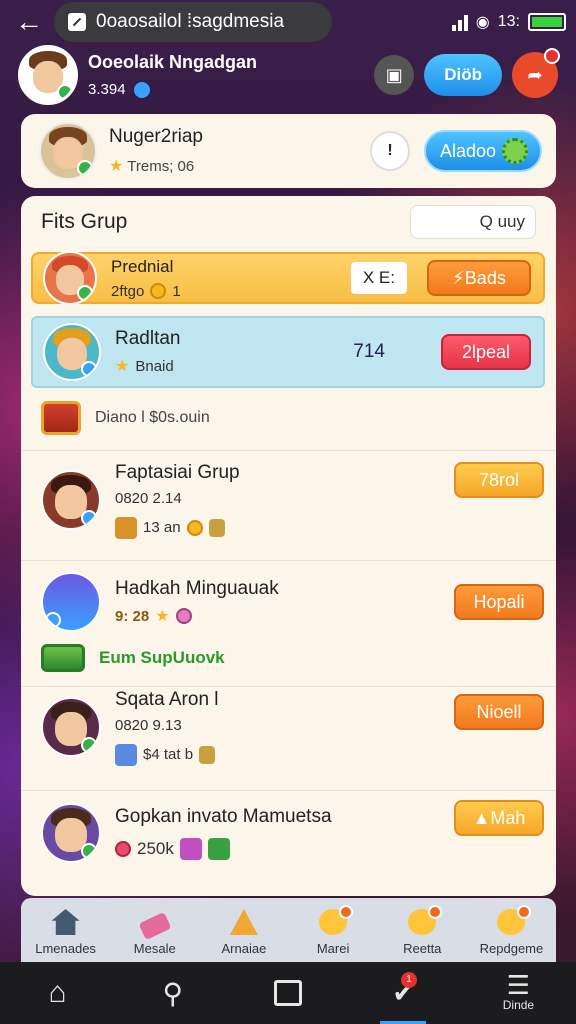 This screenshot has width=576, height=1024. I want to click on info-button: !, so click(390, 151).